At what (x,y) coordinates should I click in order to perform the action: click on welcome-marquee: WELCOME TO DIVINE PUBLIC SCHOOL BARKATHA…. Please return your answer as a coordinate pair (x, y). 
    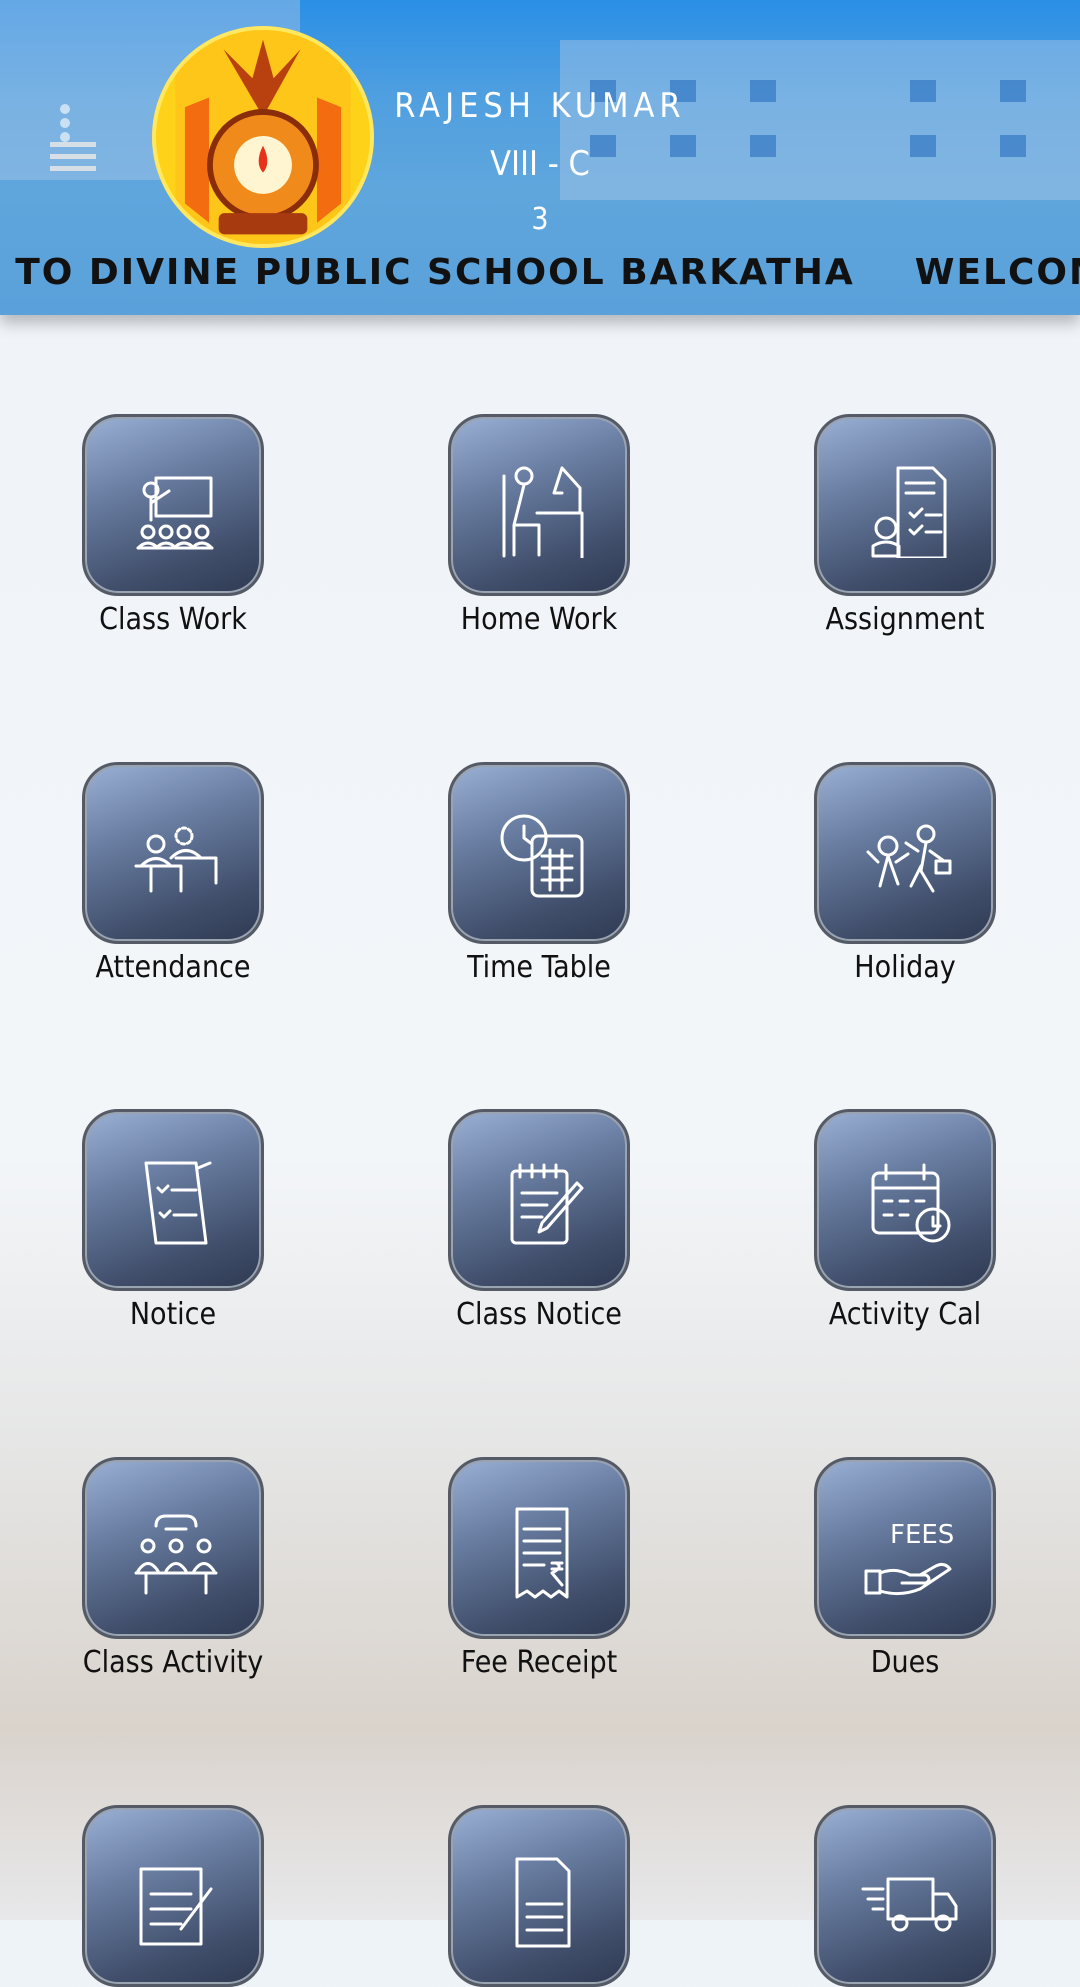
    Looking at the image, I should click on (540, 272).